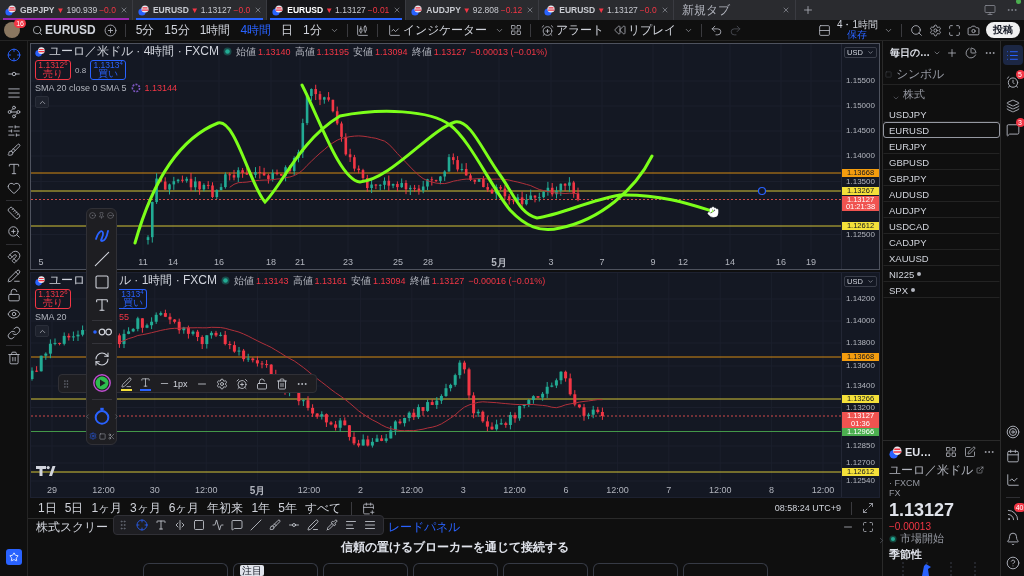 Image resolution: width=1024 pixels, height=576 pixels. Describe the element at coordinates (824, 30) in the screenshot. I see `layout-icon` at that location.